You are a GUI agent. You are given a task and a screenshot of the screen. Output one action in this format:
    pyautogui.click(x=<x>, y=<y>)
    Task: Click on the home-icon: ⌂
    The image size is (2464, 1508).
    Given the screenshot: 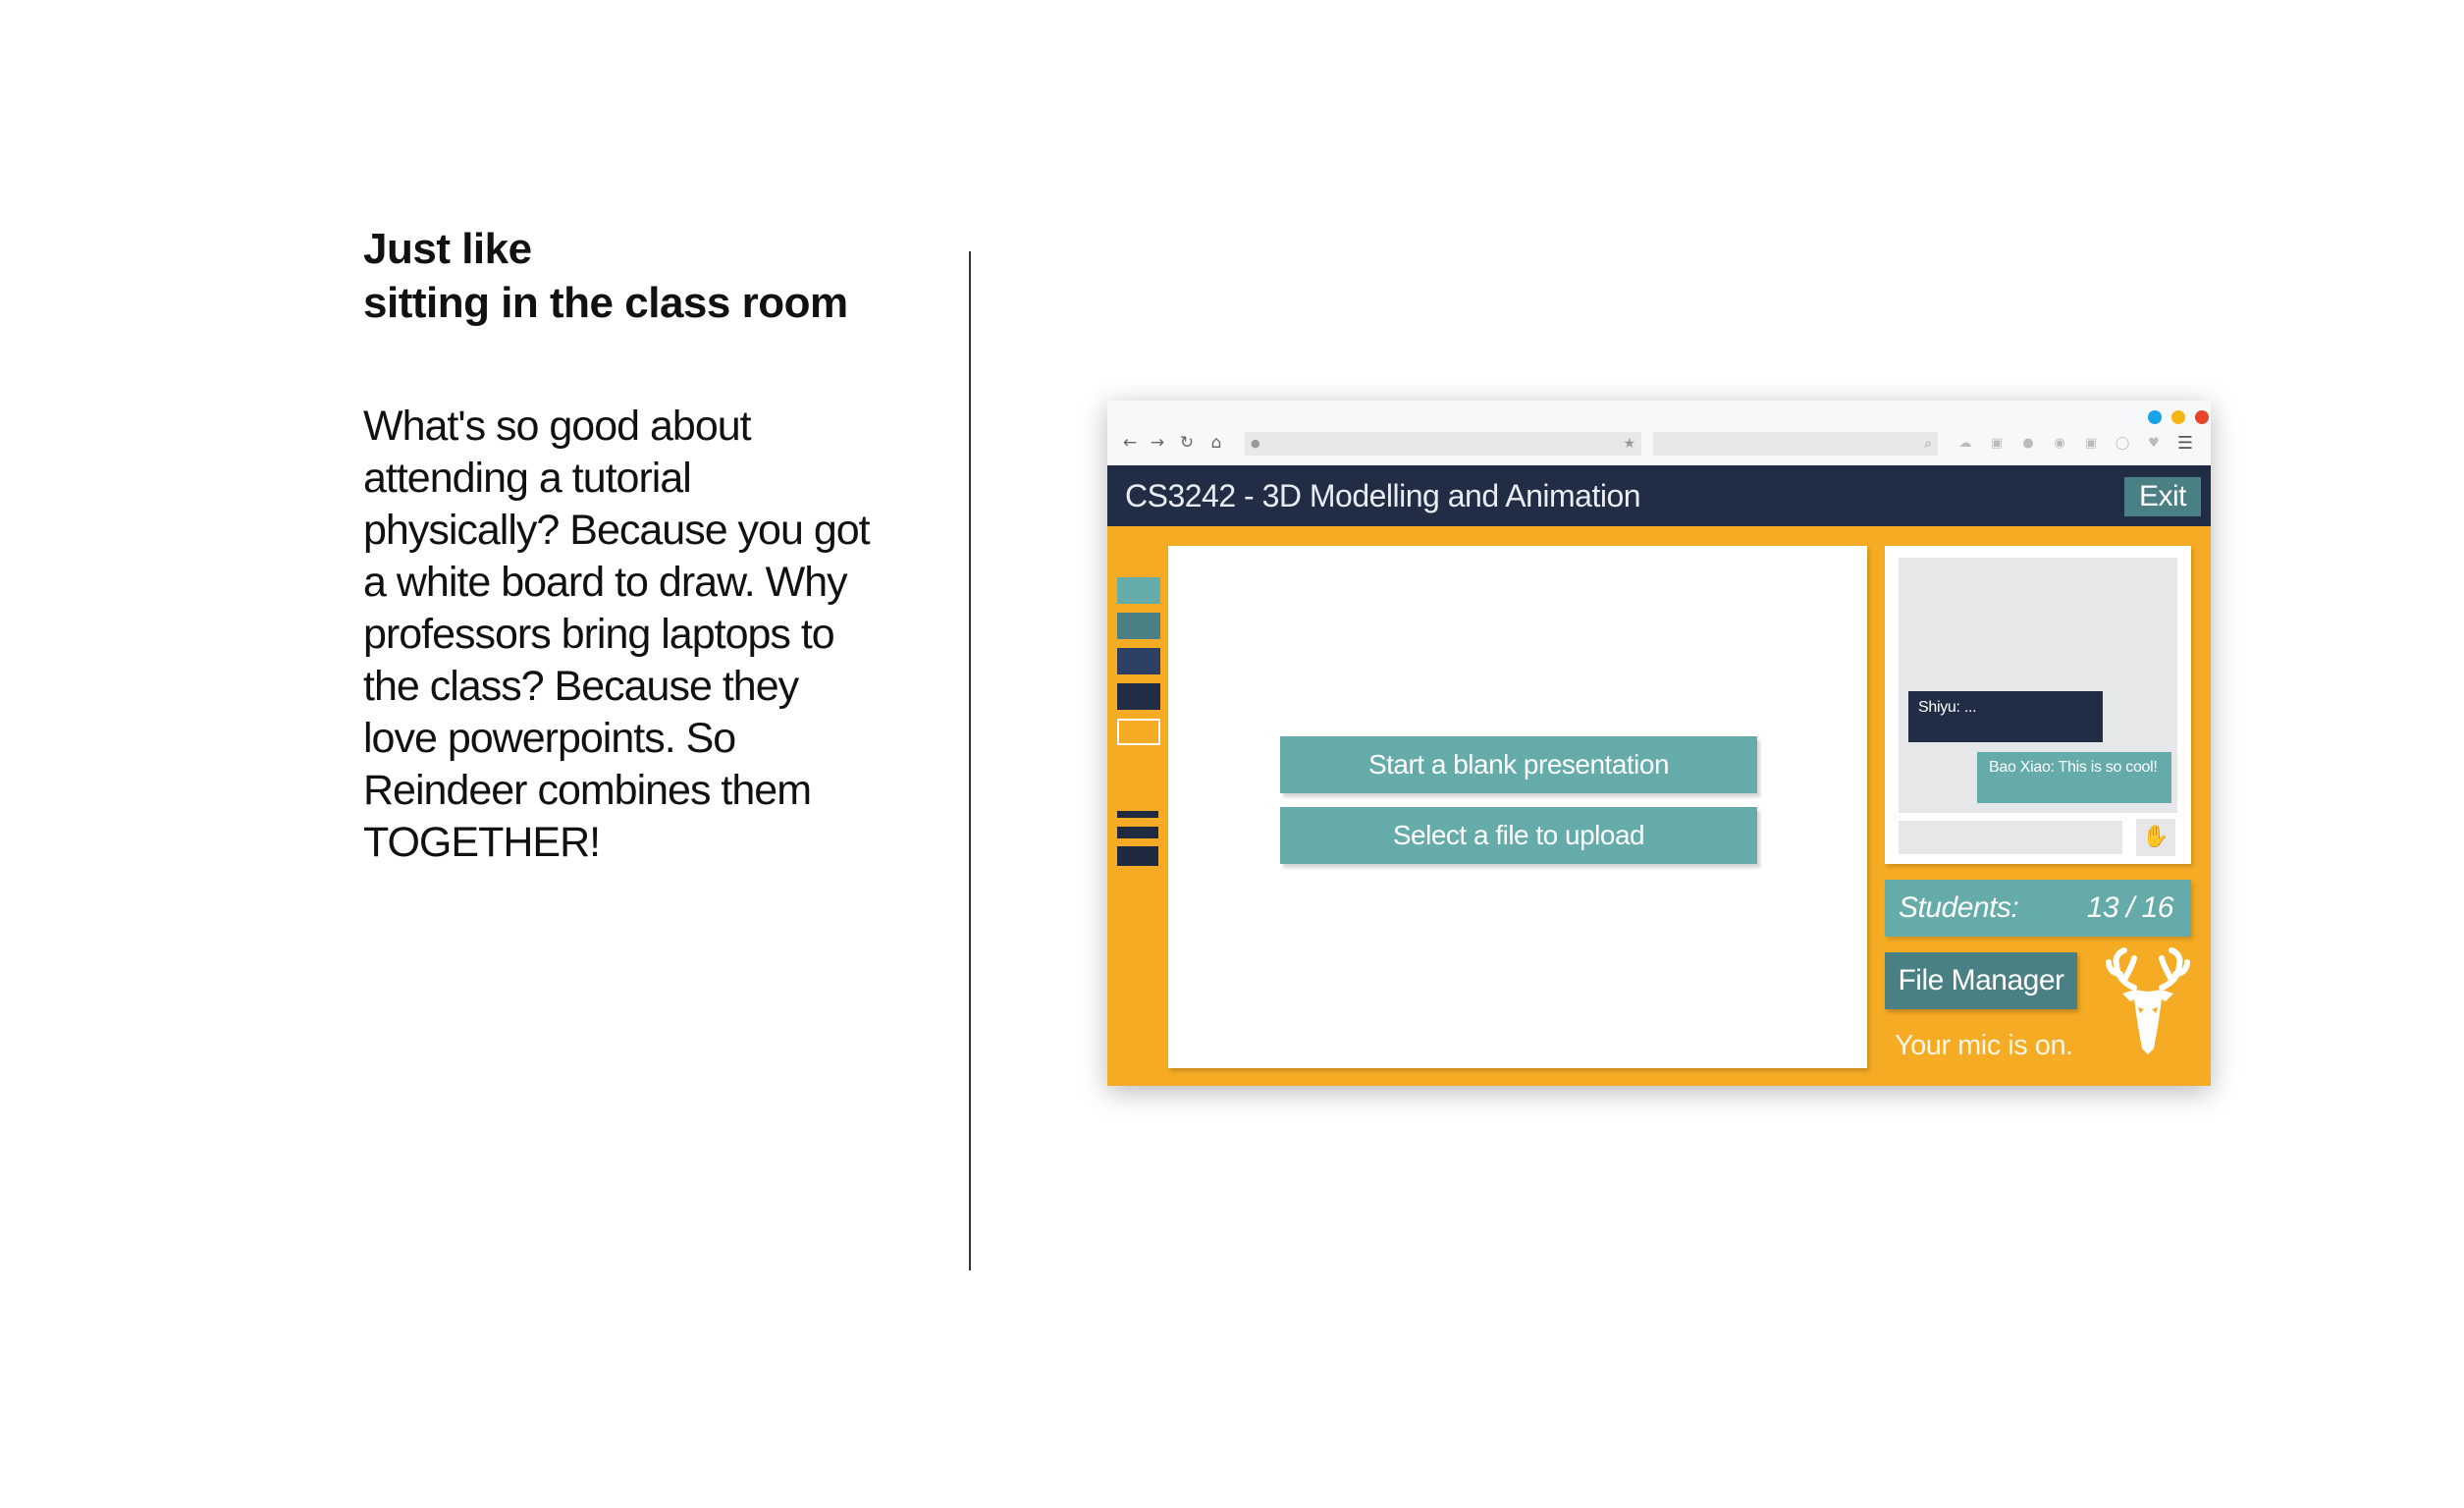 What is the action you would take?
    pyautogui.click(x=1216, y=443)
    